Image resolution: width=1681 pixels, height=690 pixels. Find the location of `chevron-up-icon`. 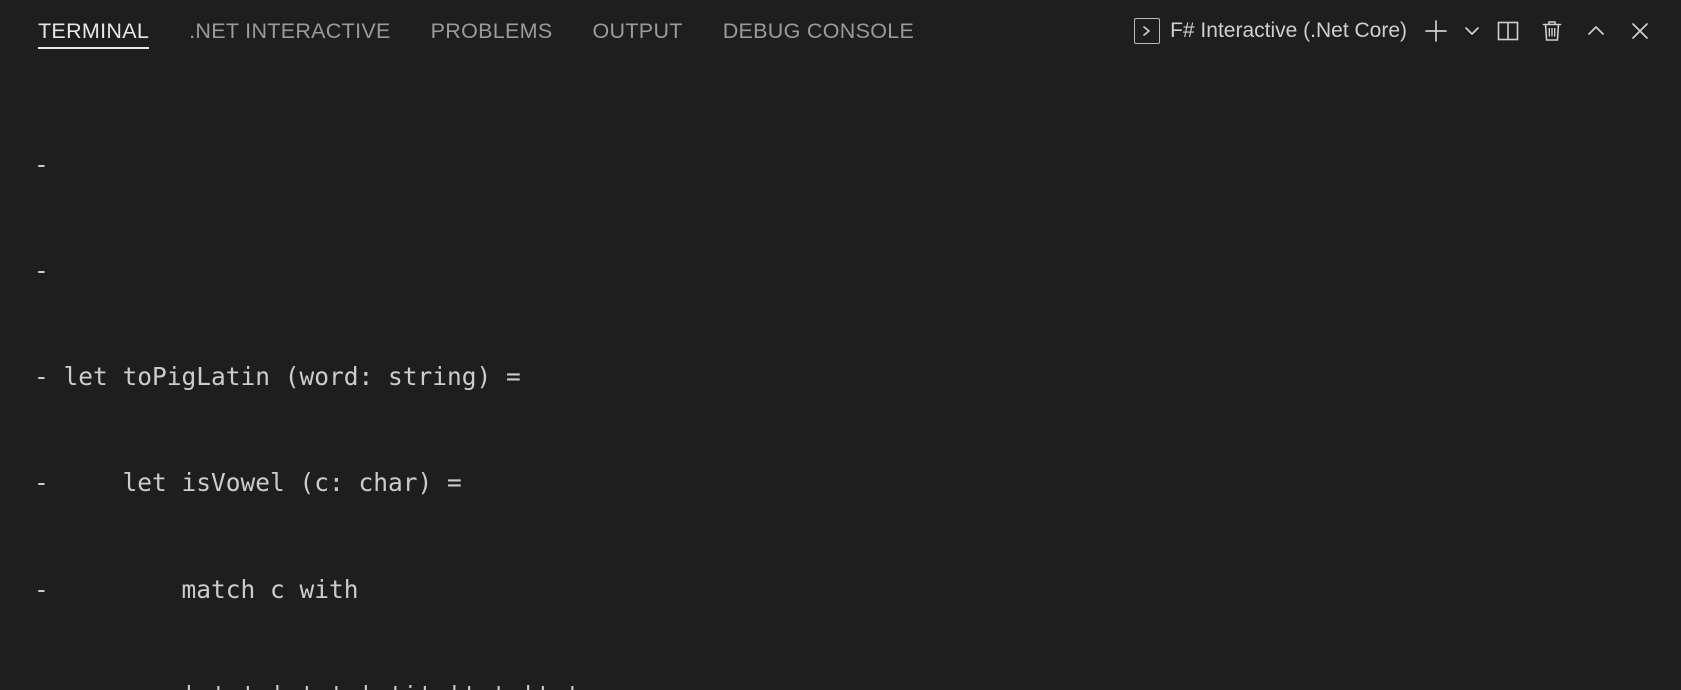

chevron-up-icon is located at coordinates (1596, 31).